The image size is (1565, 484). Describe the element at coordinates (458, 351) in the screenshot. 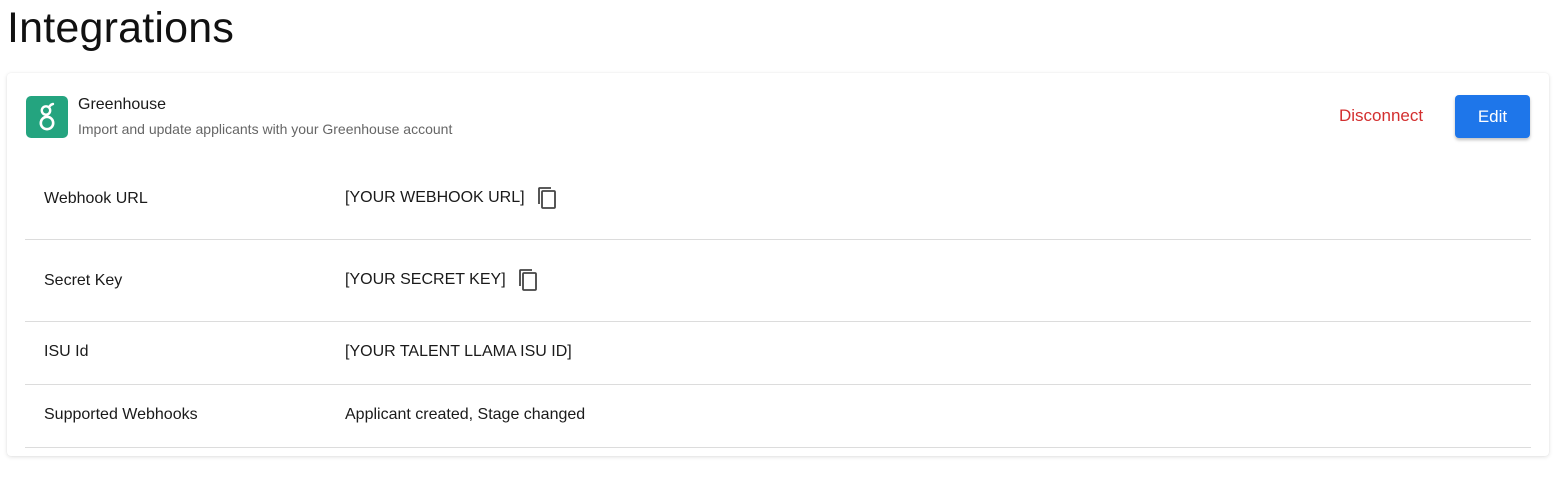

I see `field-value: [YOUR TALENT LLAMA ISU ID]` at that location.